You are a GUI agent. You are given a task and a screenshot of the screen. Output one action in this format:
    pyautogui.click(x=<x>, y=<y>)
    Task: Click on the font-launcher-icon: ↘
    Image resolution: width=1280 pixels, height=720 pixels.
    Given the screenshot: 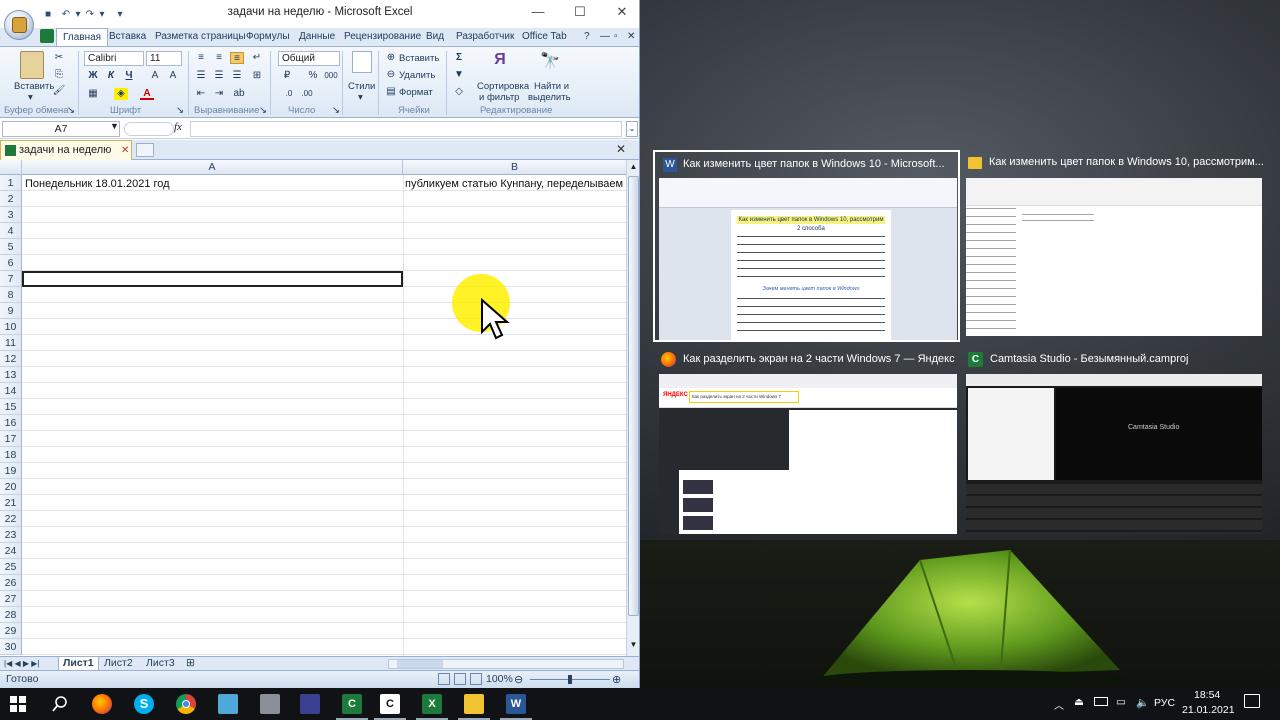 What is the action you would take?
    pyautogui.click(x=180, y=110)
    